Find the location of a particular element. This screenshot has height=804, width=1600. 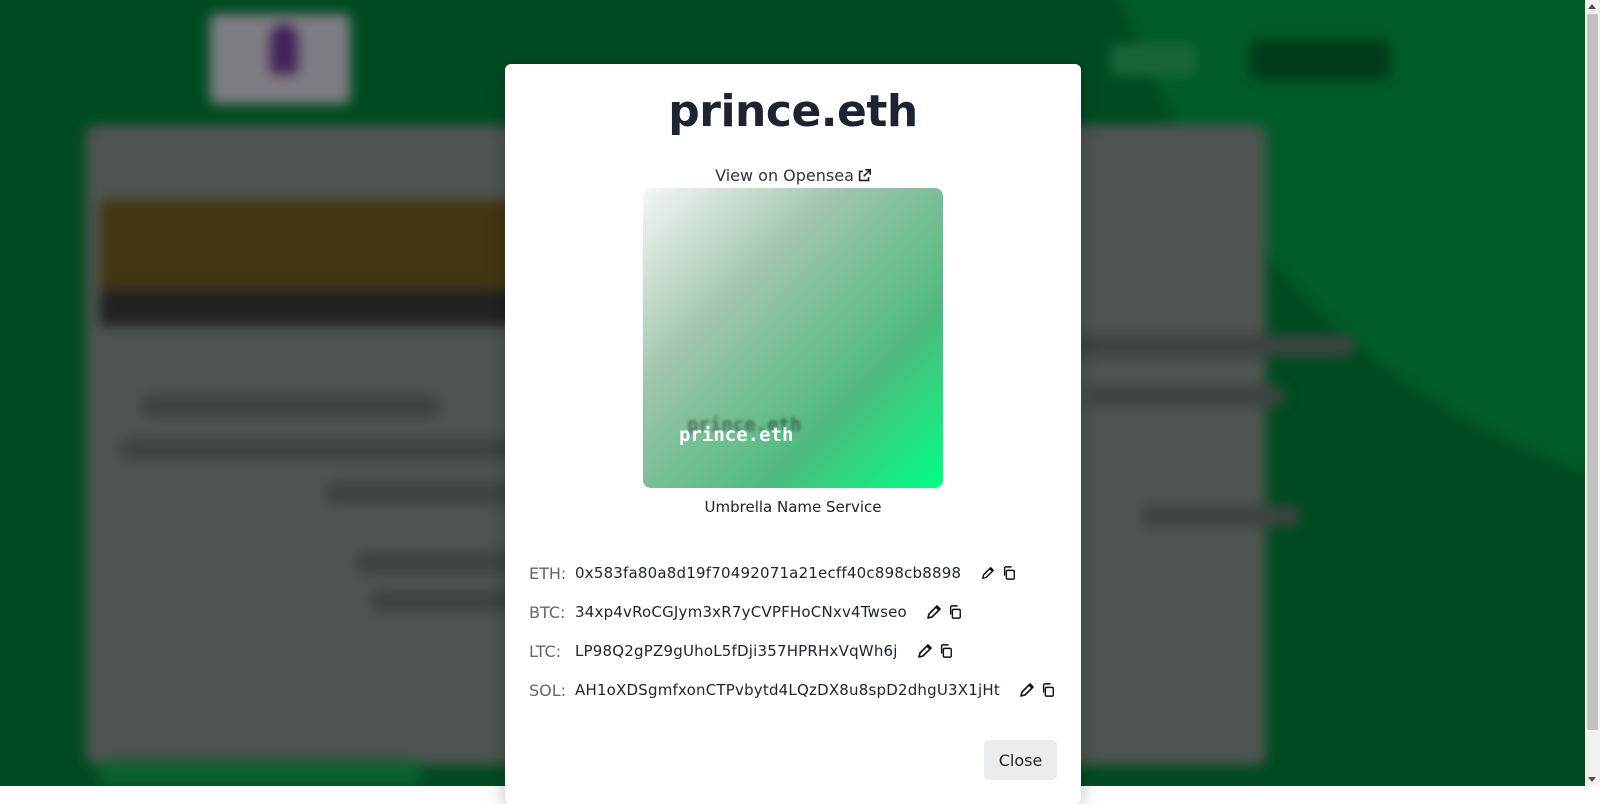

scroll-up-arrow-icon is located at coordinates (1592, 6).